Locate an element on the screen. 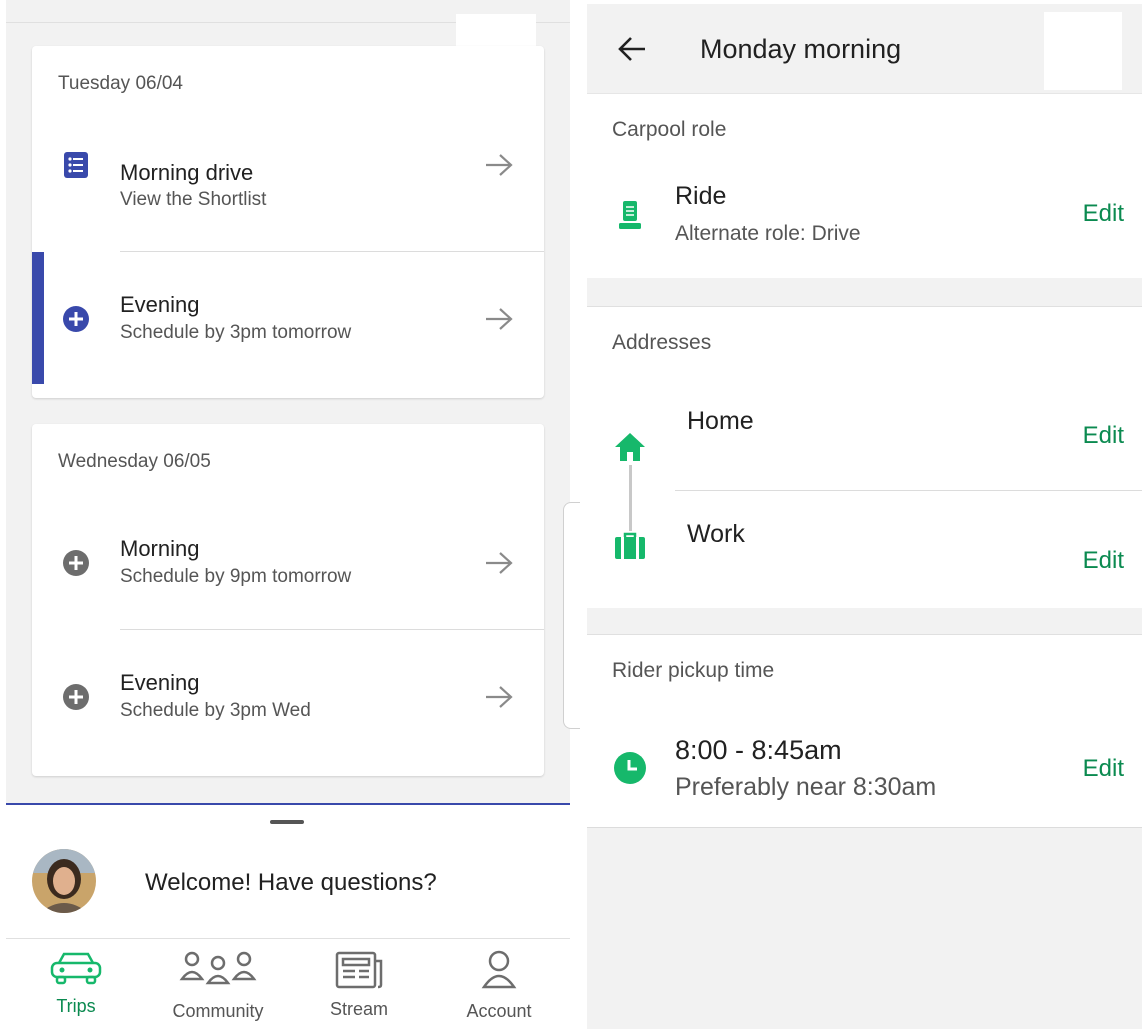 The image size is (1142, 1029). trip-subtitle: Schedule by 3pm tomorrow is located at coordinates (236, 332).